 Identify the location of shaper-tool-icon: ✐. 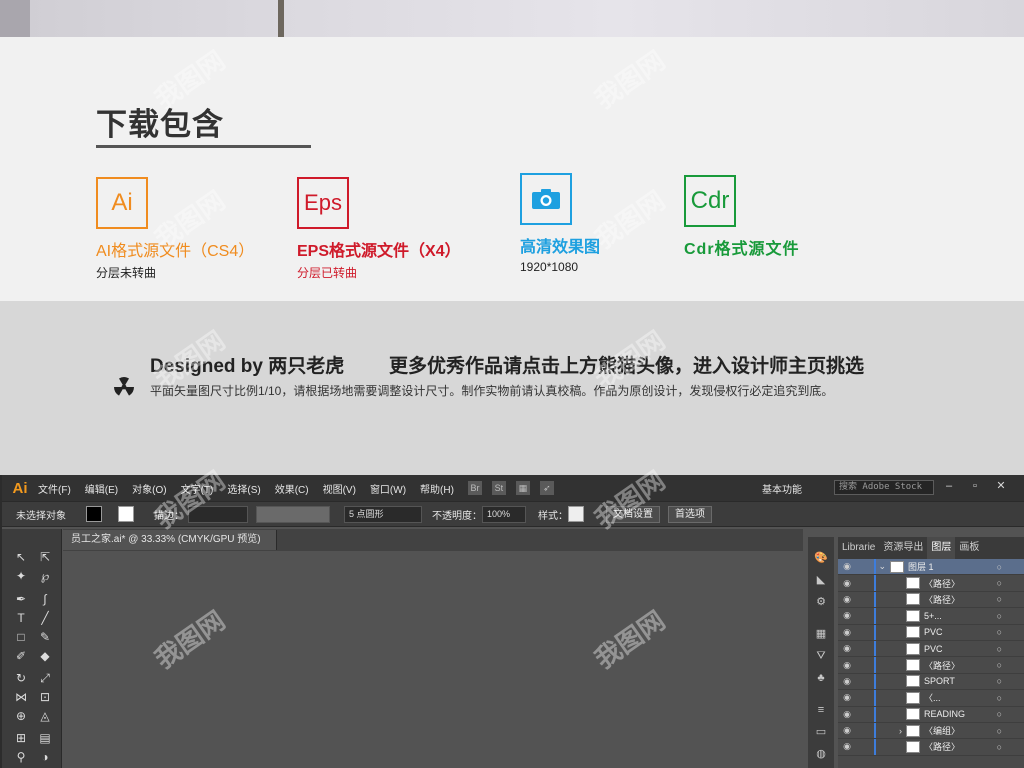
(21, 656).